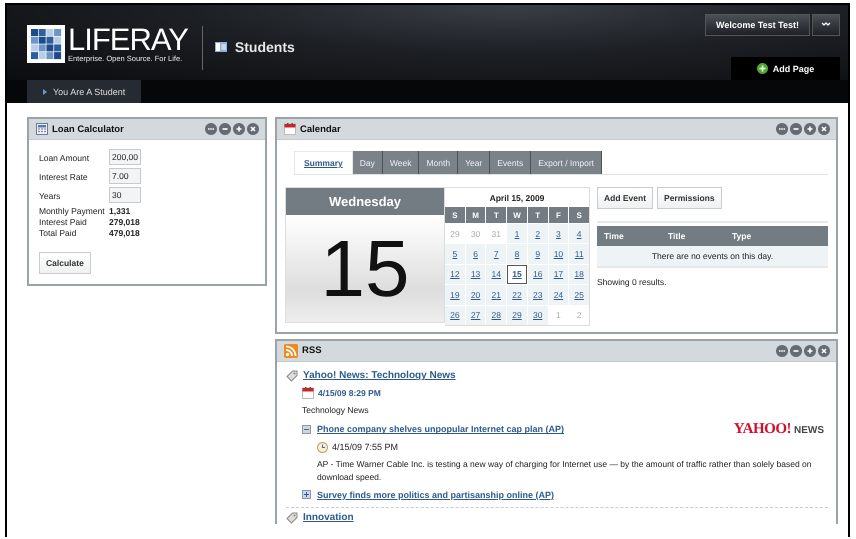  What do you see at coordinates (566, 162) in the screenshot?
I see `calendar-tab: Export / Import` at bounding box center [566, 162].